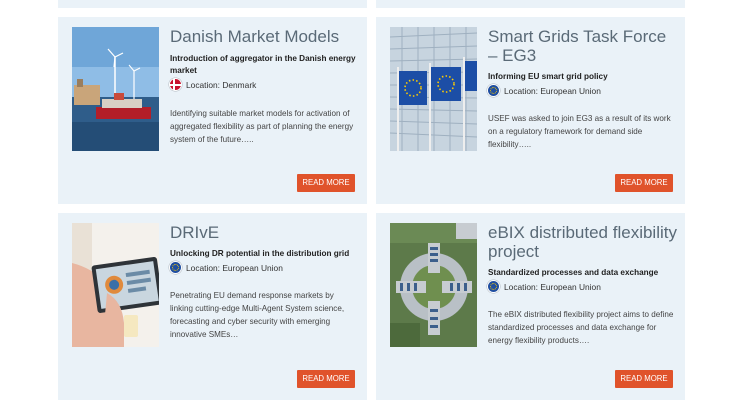 The width and height of the screenshot is (735, 413). Describe the element at coordinates (175, 84) in the screenshot. I see `denmark-flag-icon` at that location.